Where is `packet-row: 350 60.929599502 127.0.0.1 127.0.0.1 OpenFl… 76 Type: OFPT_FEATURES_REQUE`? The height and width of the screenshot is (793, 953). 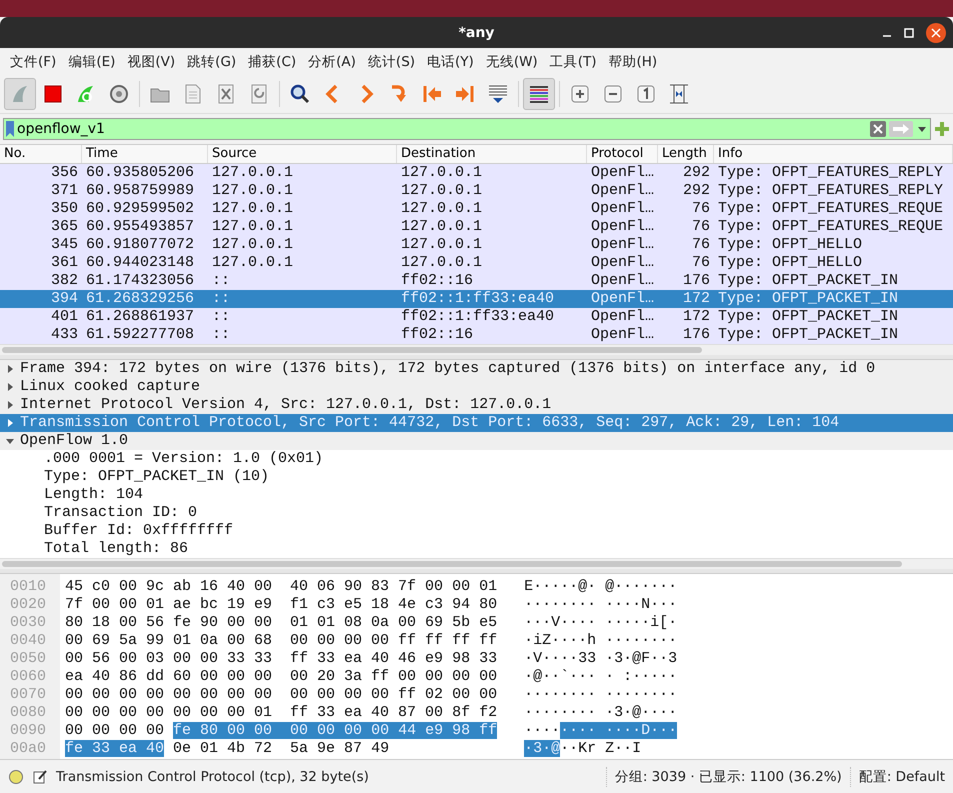
packet-row: 350 60.929599502 127.0.0.1 127.0.0.1 OpenFl… 76 Type: OFPT_FEATURES_REQUE is located at coordinates (476, 209).